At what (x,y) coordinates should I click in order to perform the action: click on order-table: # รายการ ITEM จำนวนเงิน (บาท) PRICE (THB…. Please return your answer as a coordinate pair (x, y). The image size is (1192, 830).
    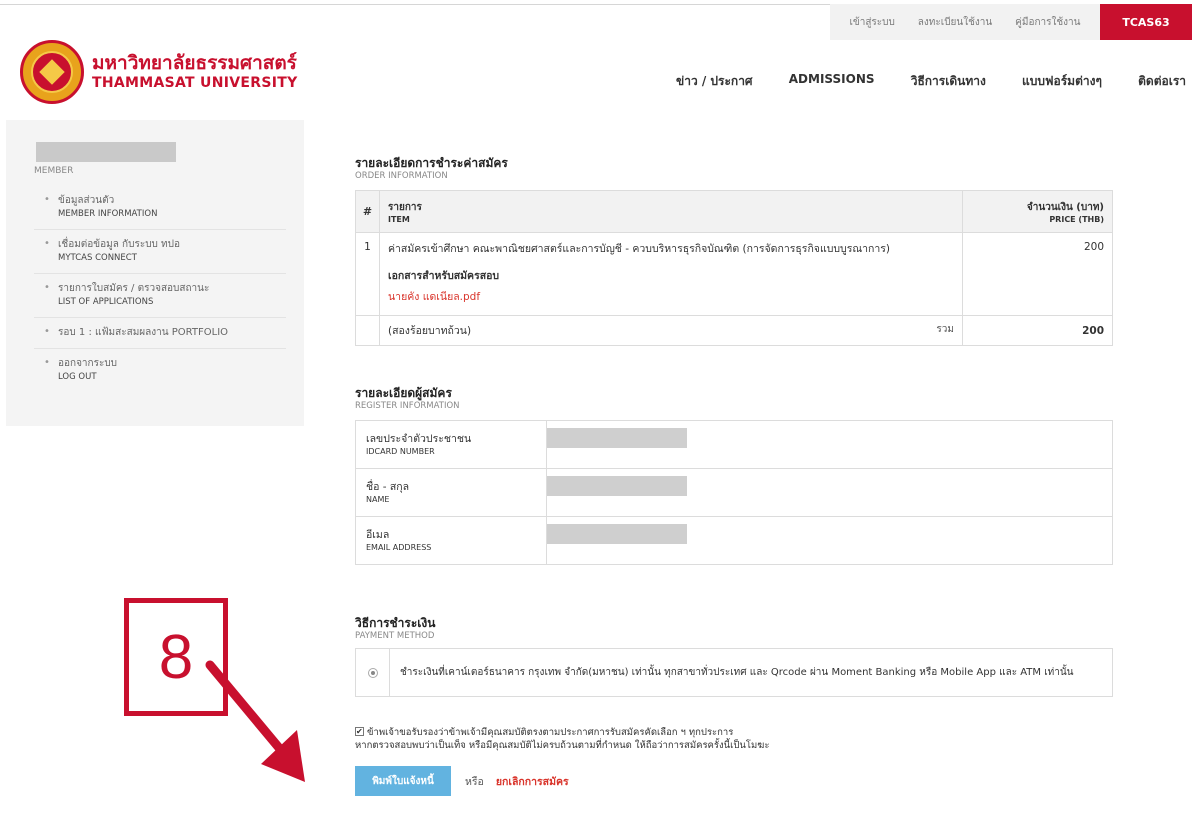
    Looking at the image, I should click on (734, 268).